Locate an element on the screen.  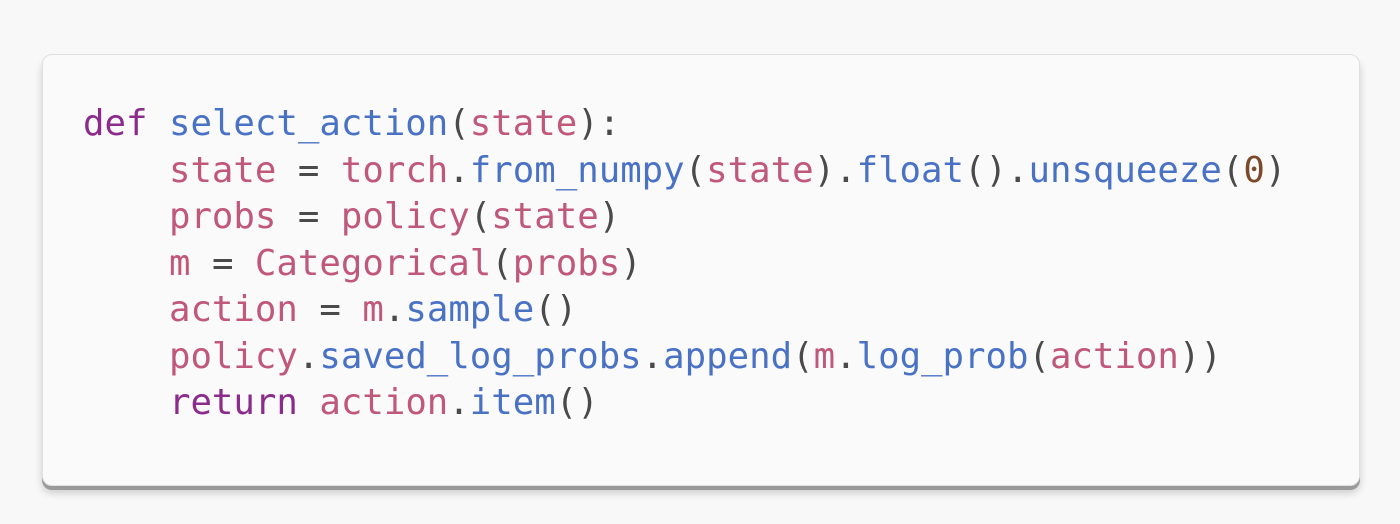
function-token: unsqueeze is located at coordinates (1125, 170).